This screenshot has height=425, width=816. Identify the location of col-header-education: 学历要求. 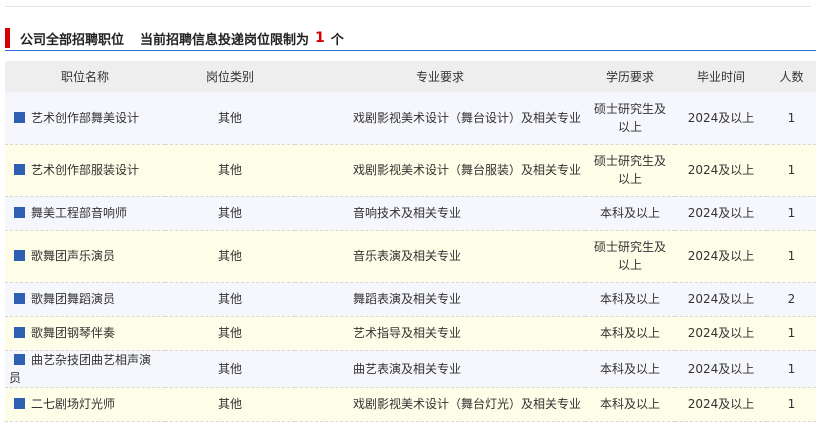
(630, 76).